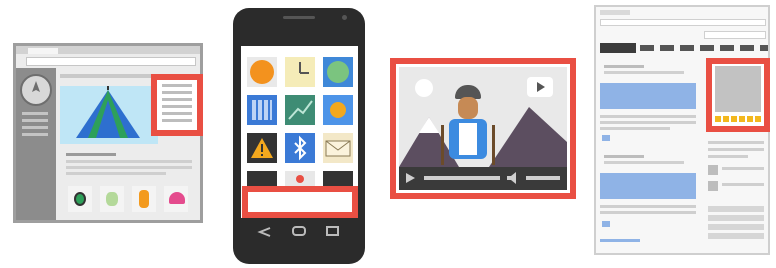 Image resolution: width=776 pixels, height=268 pixels. What do you see at coordinates (177, 198) in the screenshot?
I see `bike-helmet-icon` at bounding box center [177, 198].